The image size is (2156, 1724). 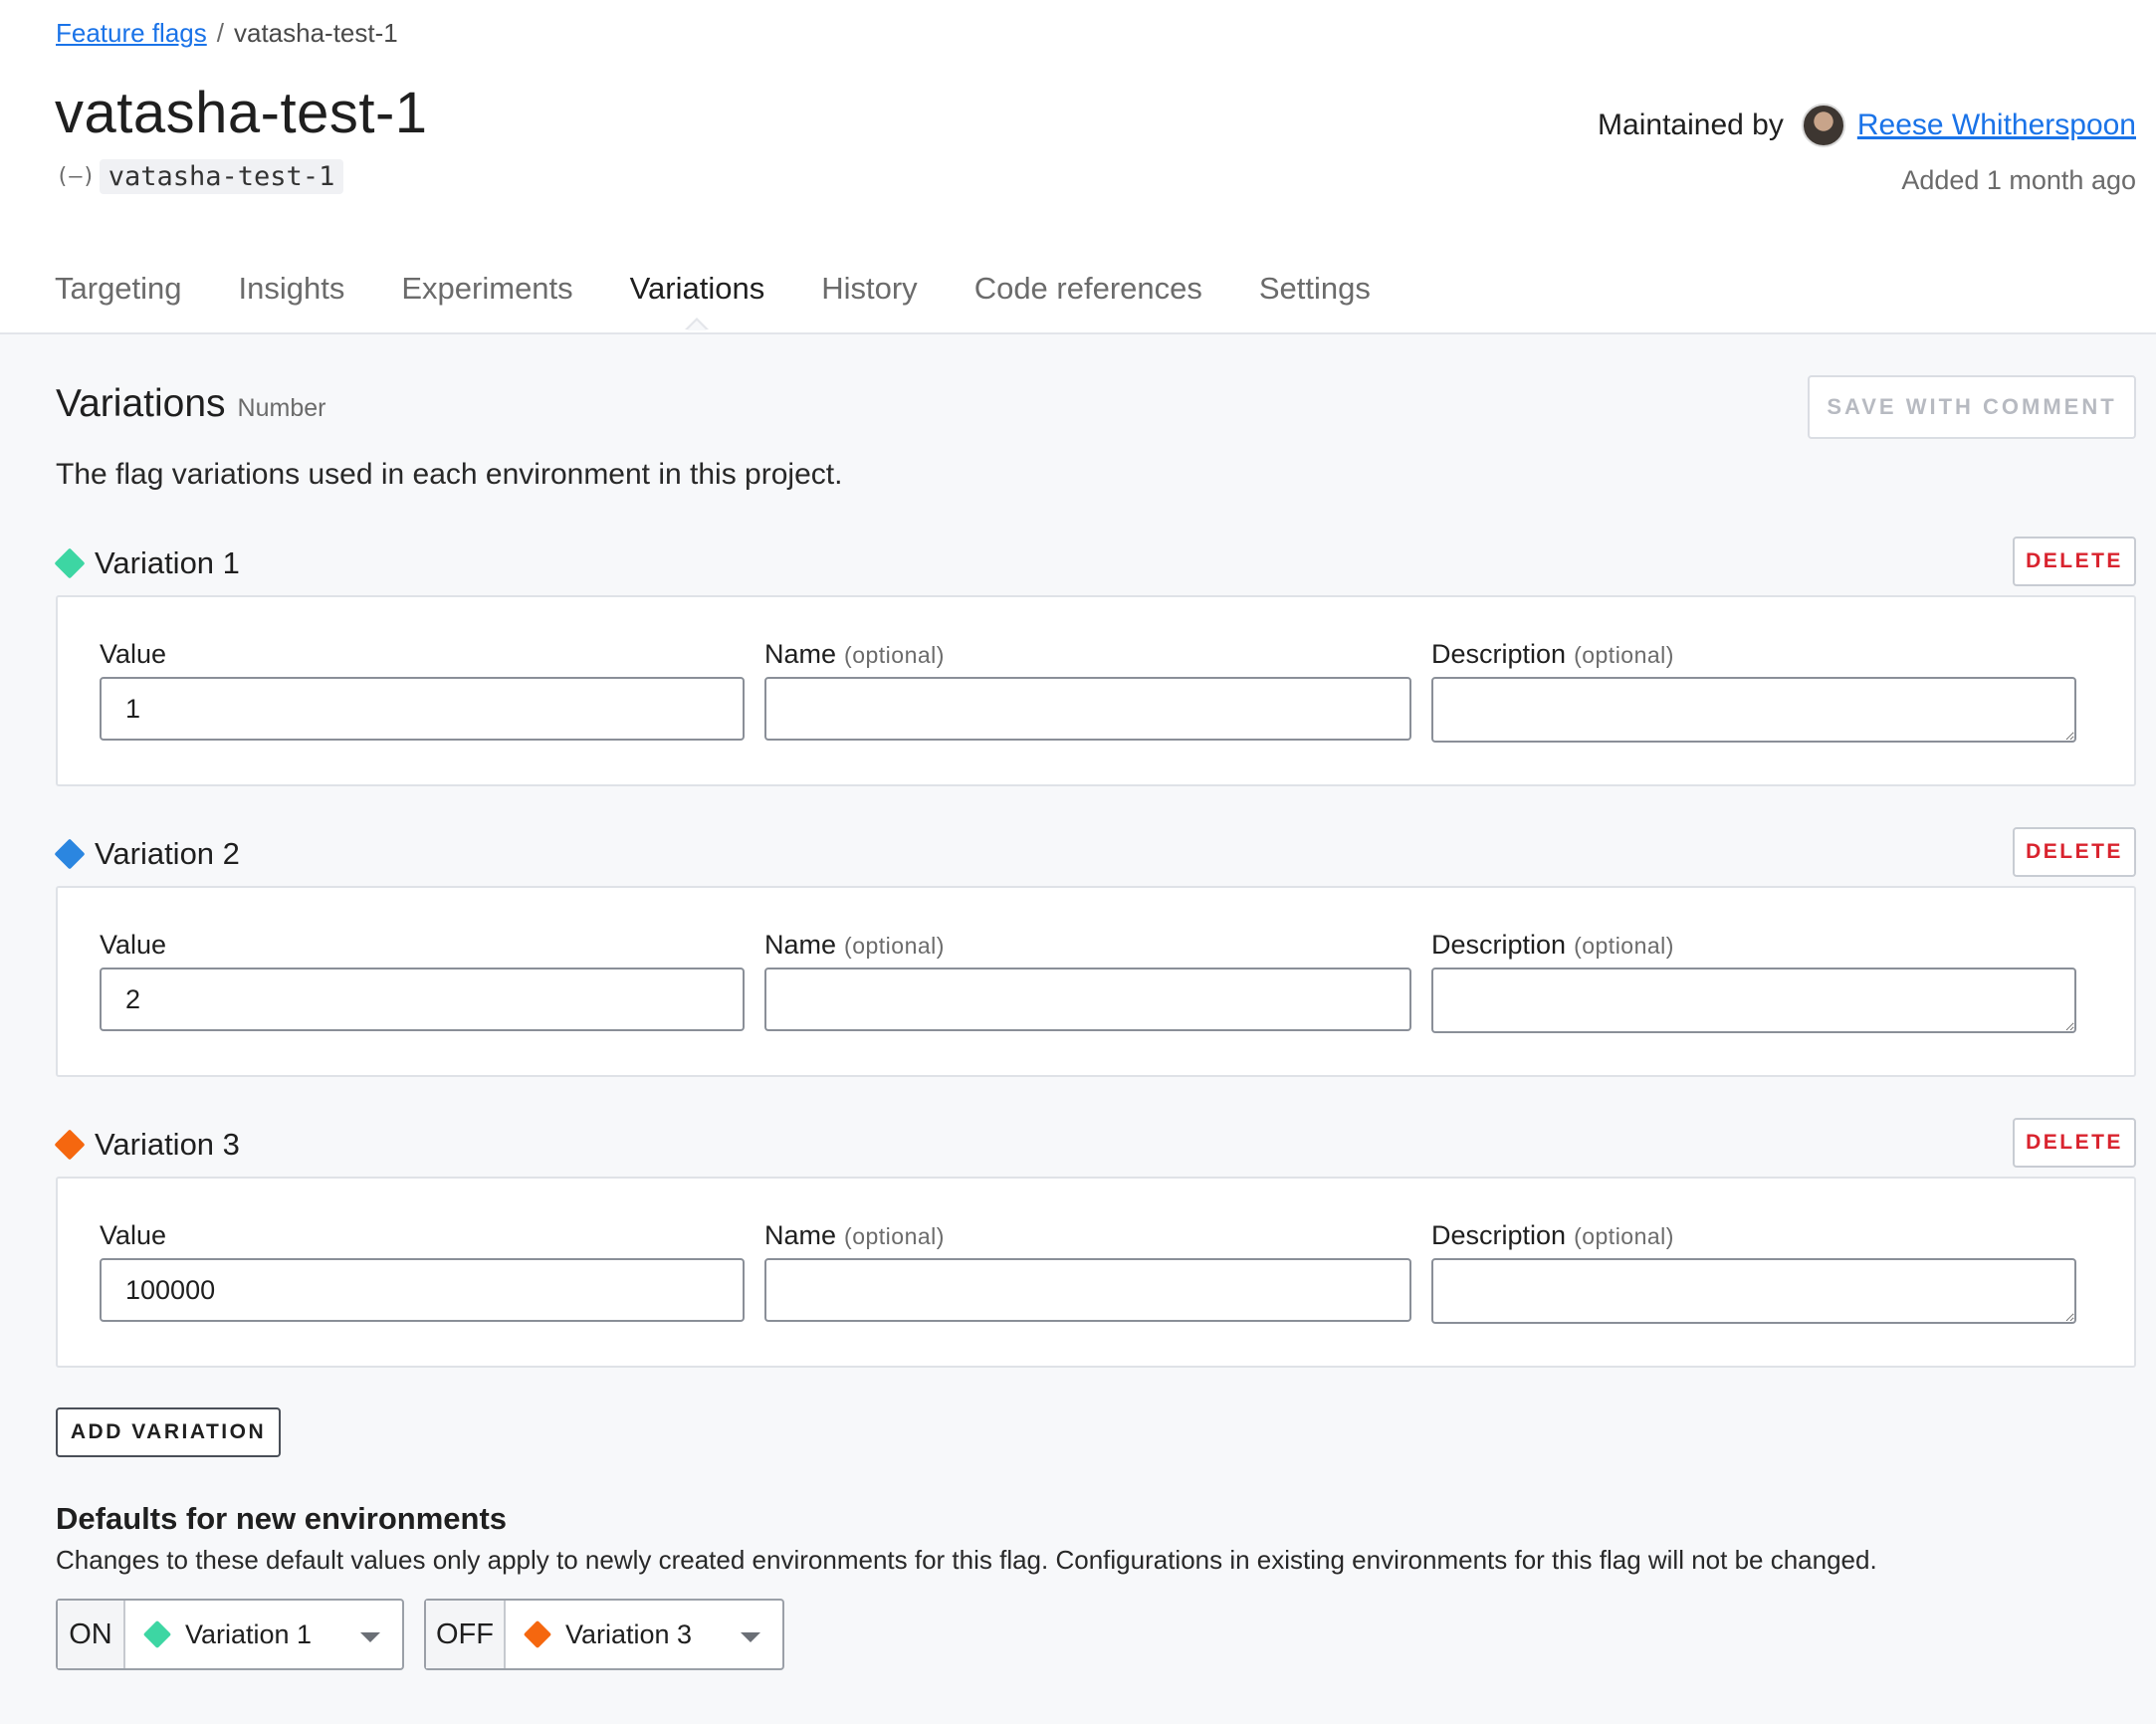 I want to click on tab-code-references: Code references, so click(x=1088, y=289).